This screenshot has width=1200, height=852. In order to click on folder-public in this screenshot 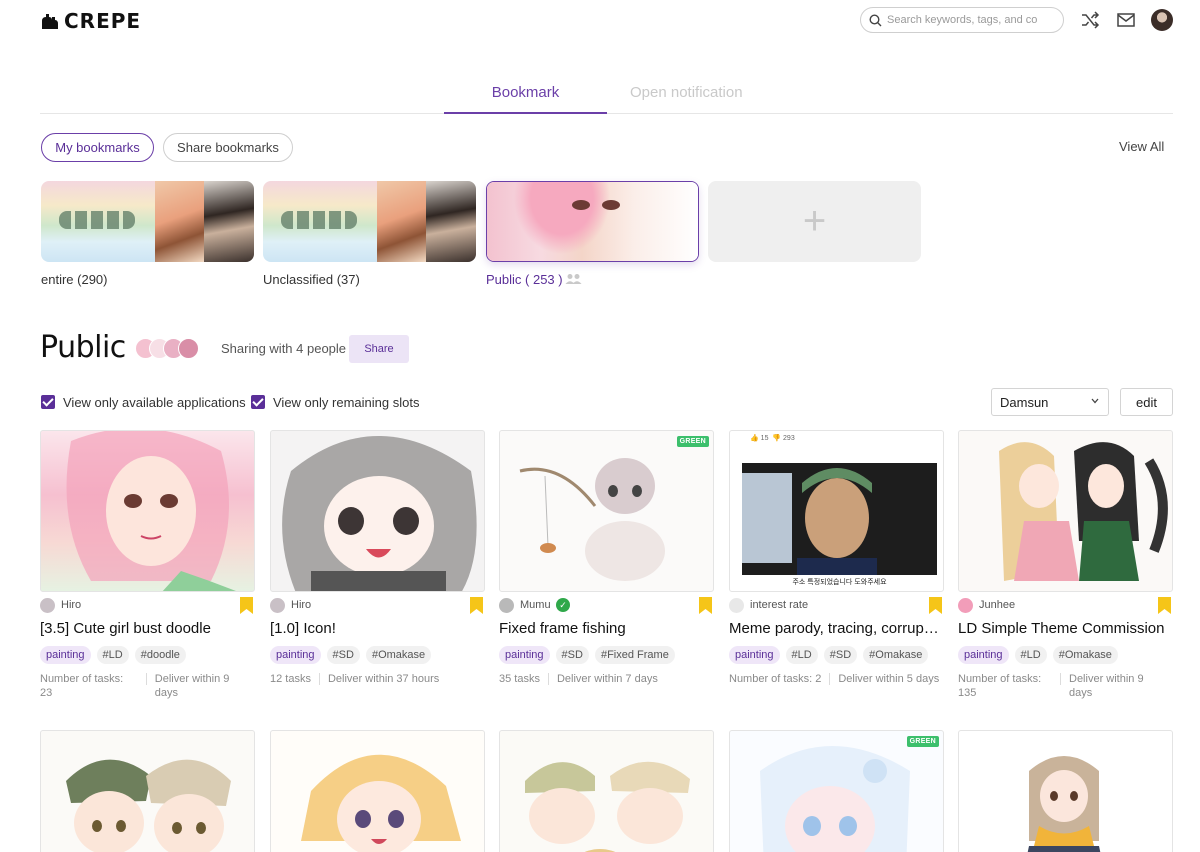, I will do `click(592, 221)`.